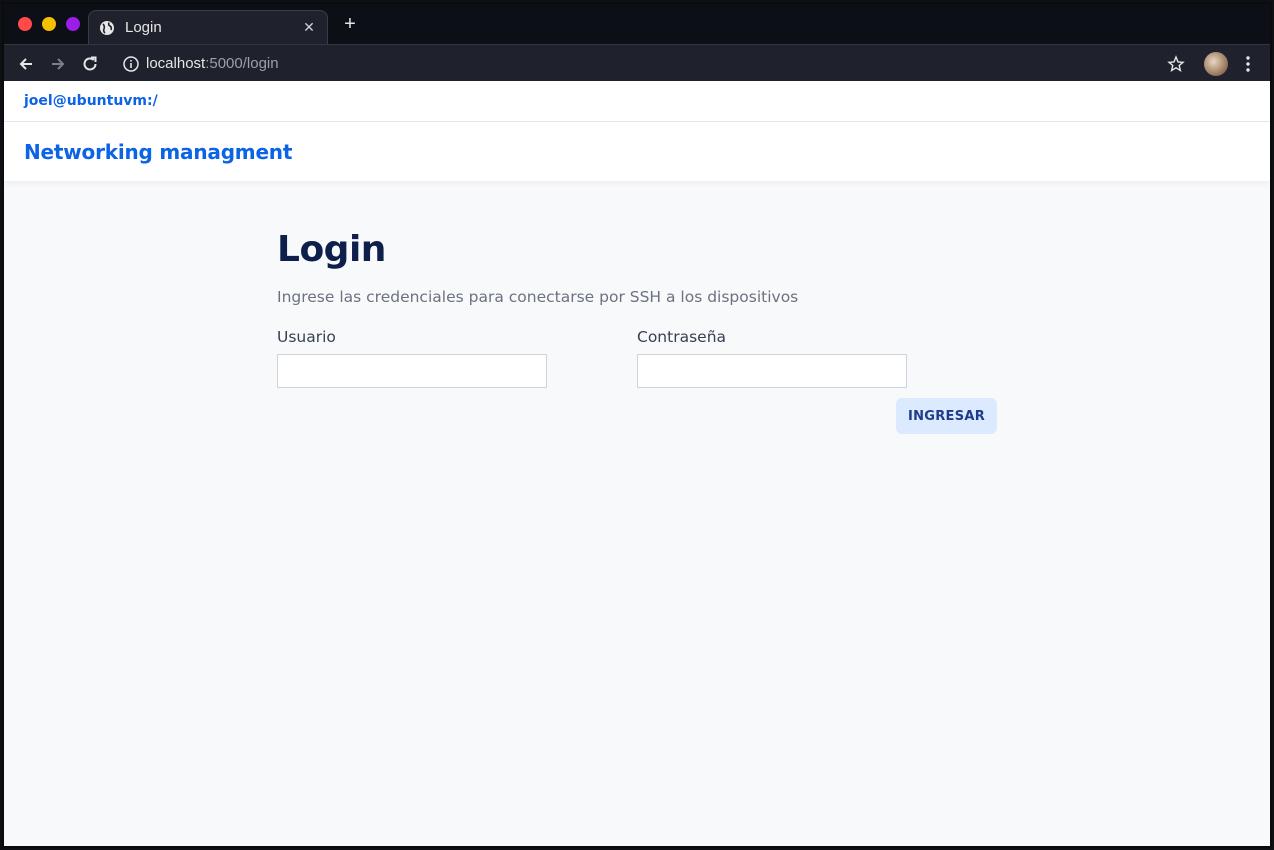 Image resolution: width=1274 pixels, height=850 pixels. What do you see at coordinates (91, 101) in the screenshot?
I see `user-host-label: joel@ubuntuvm:/` at bounding box center [91, 101].